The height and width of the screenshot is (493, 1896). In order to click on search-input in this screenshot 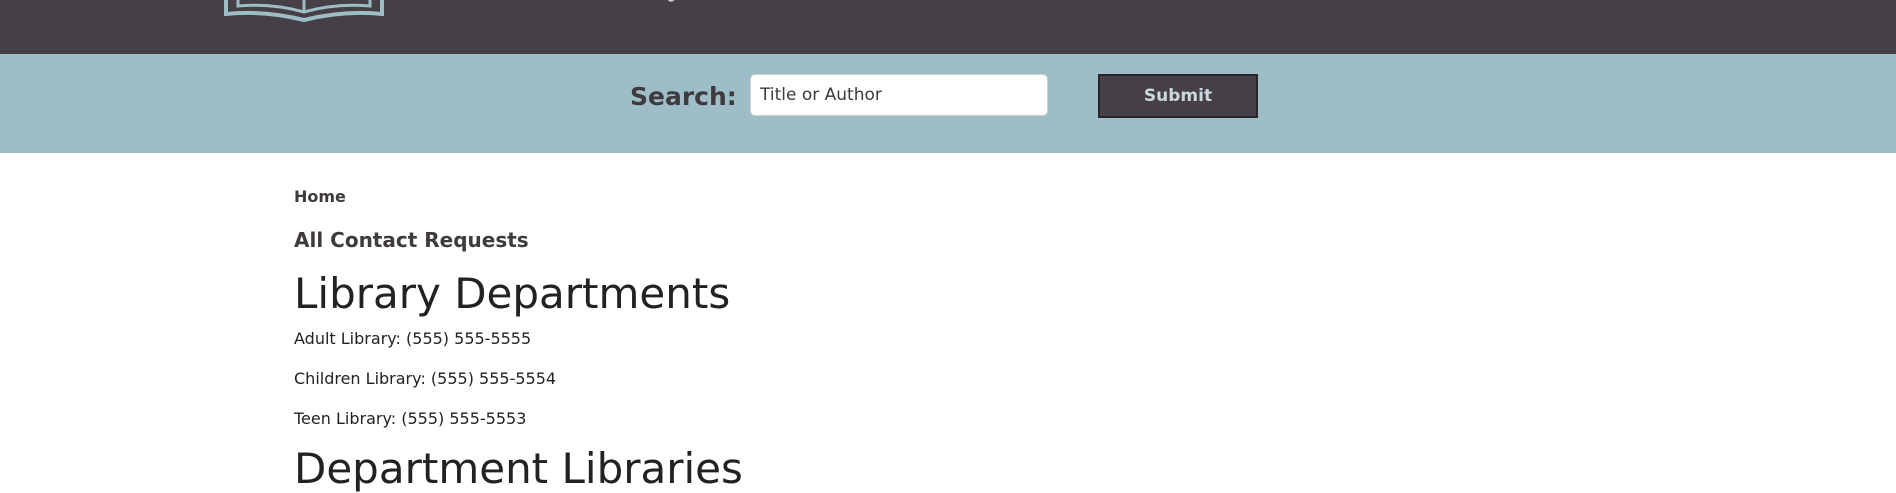, I will do `click(899, 95)`.